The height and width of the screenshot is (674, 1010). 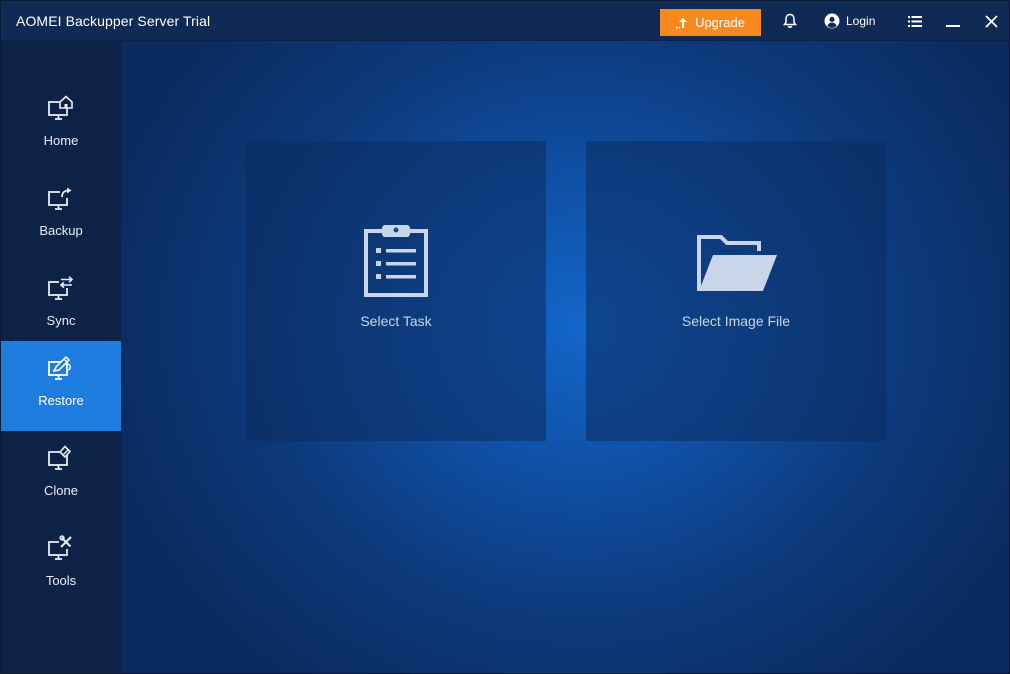 I want to click on sidebar-item-label: Restore, so click(x=61, y=400).